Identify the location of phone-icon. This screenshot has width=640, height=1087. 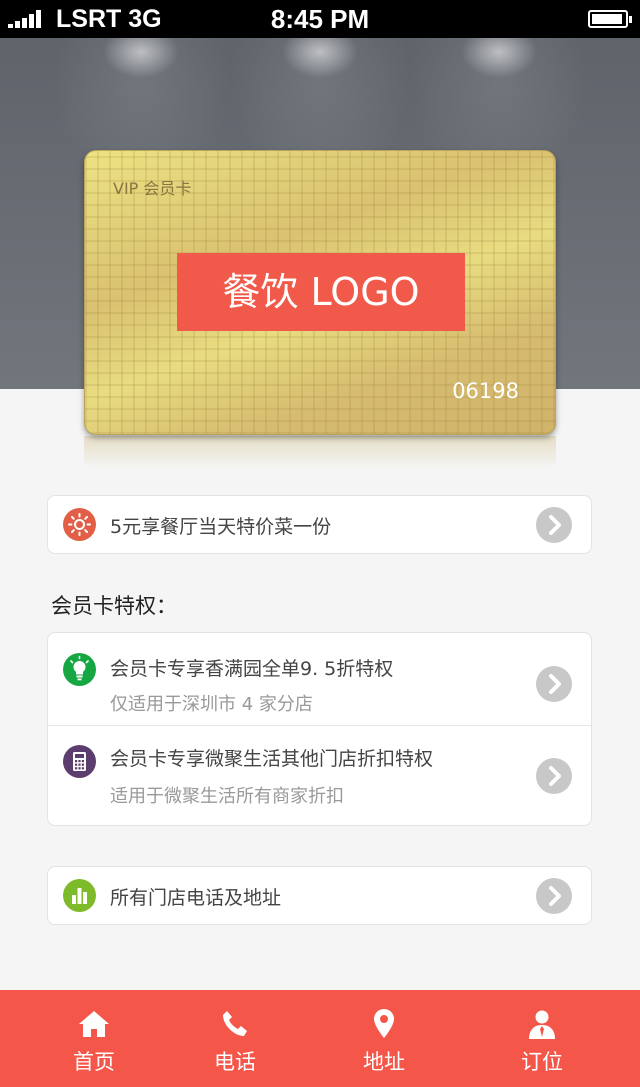
(235, 1023).